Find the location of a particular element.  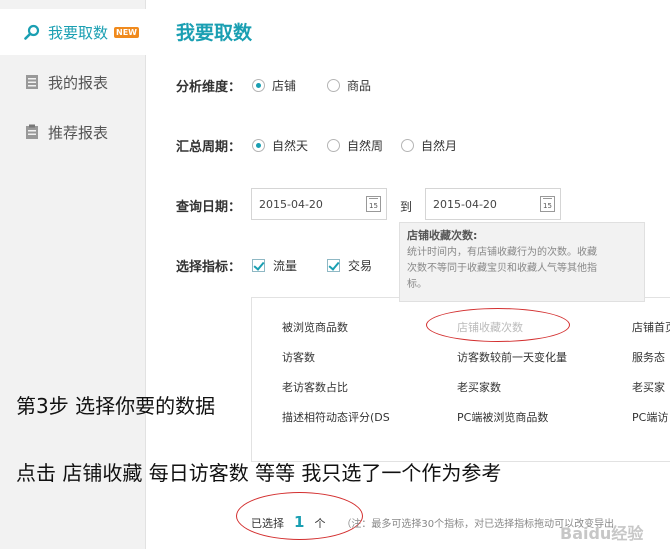

metric-item: PC端访 is located at coordinates (650, 417).